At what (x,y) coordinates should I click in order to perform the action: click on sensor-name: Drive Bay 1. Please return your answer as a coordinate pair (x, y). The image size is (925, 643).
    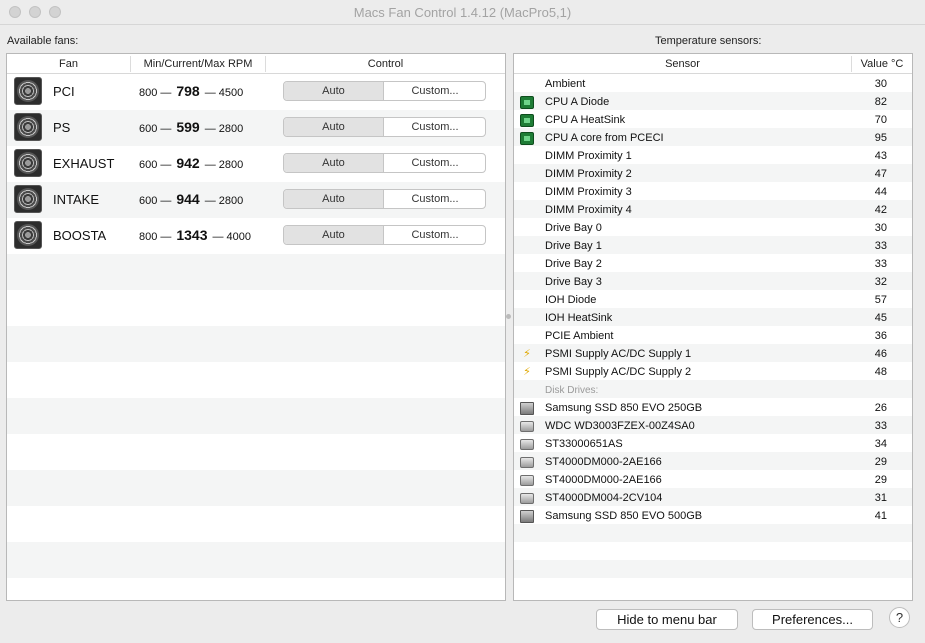
    Looking at the image, I should click on (573, 246).